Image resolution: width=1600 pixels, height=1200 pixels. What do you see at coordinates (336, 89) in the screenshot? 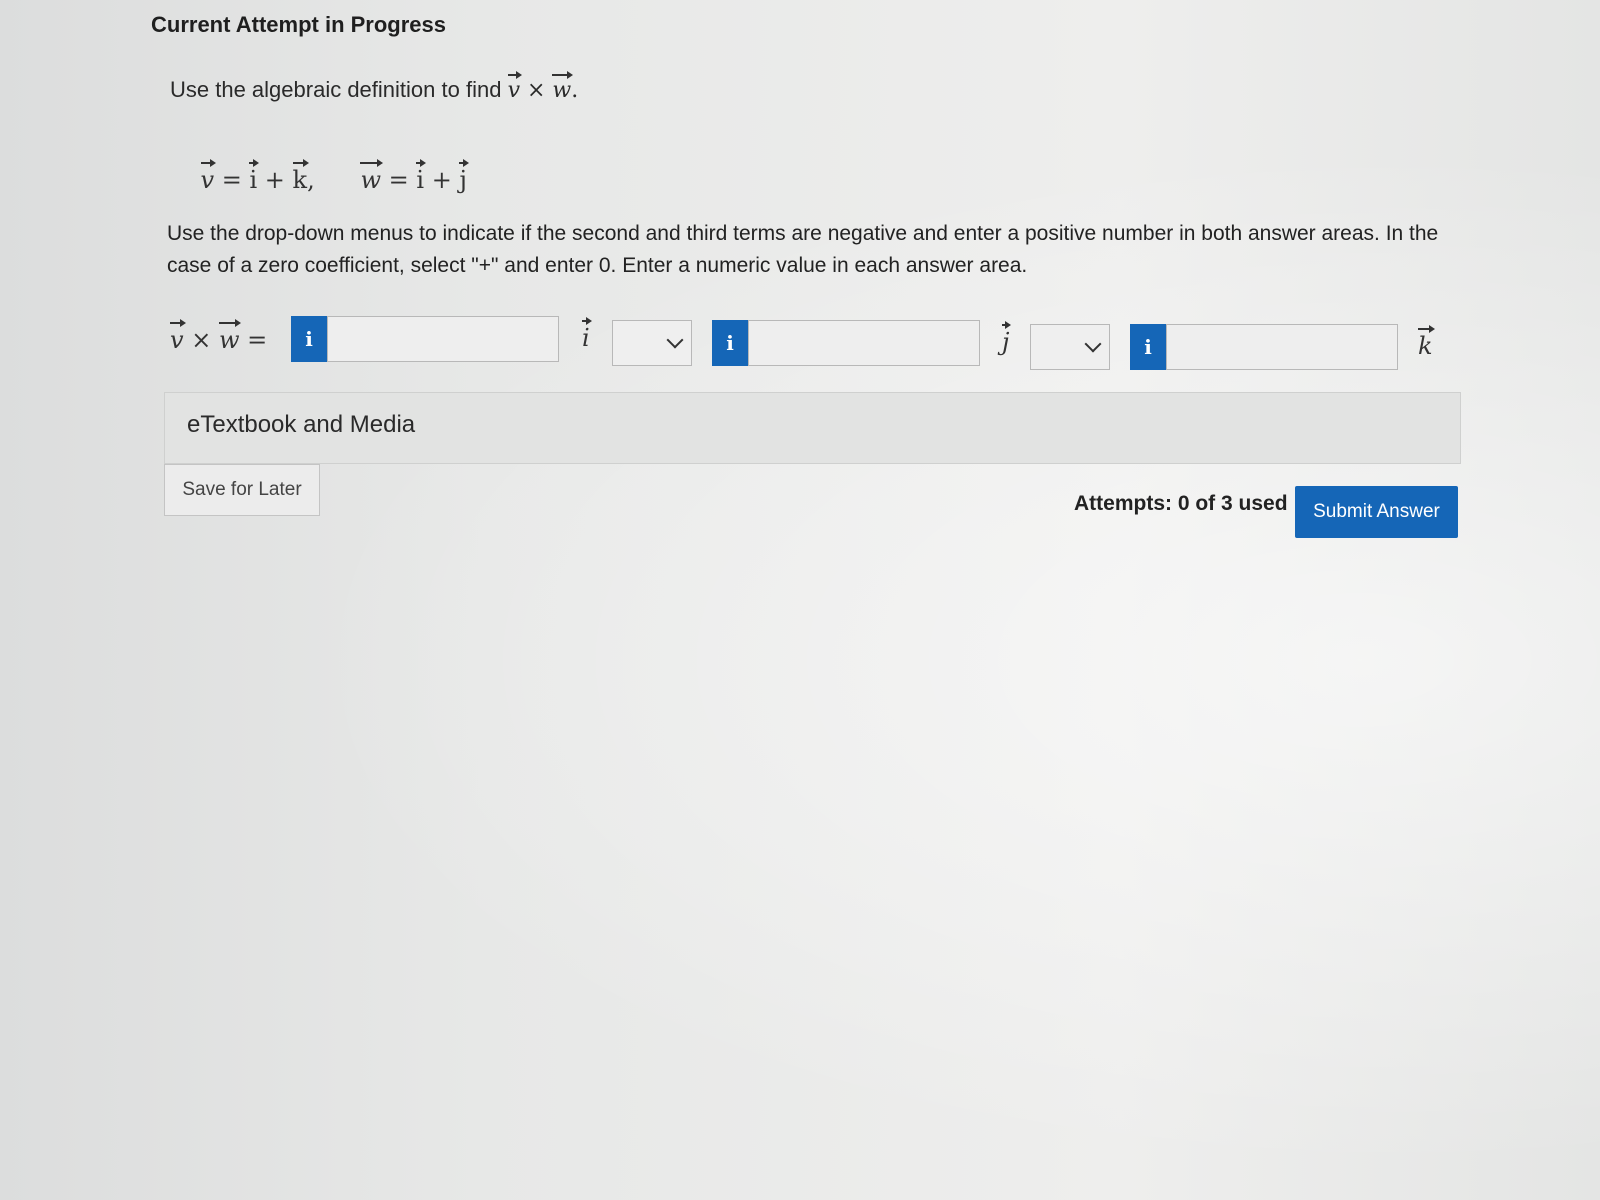
I see `instruction-prefix: Use the algebraic definition to find` at bounding box center [336, 89].